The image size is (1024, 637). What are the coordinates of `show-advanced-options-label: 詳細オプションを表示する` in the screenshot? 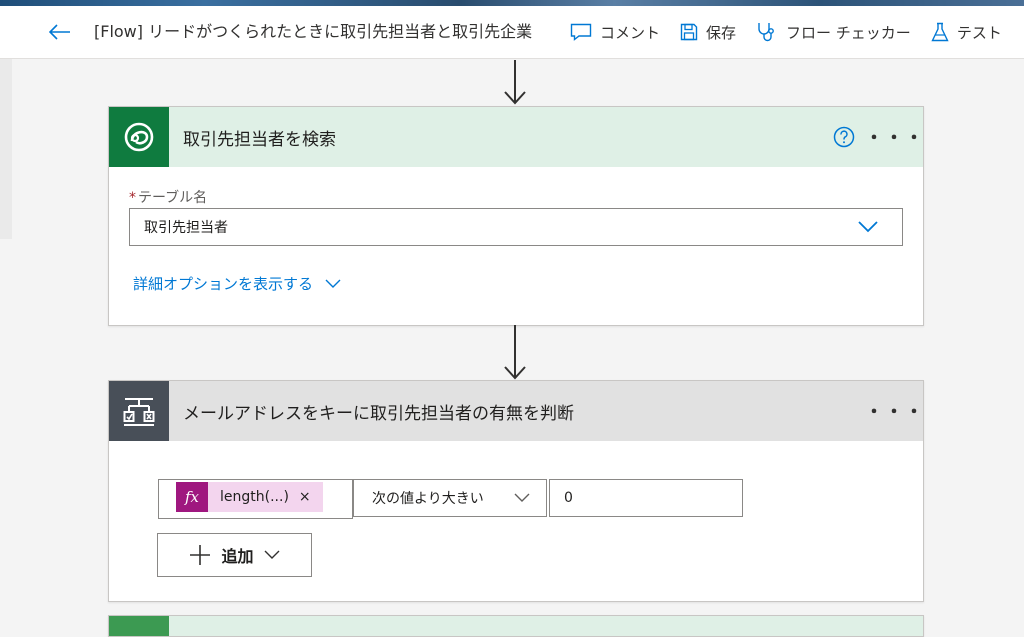 It's located at (223, 284).